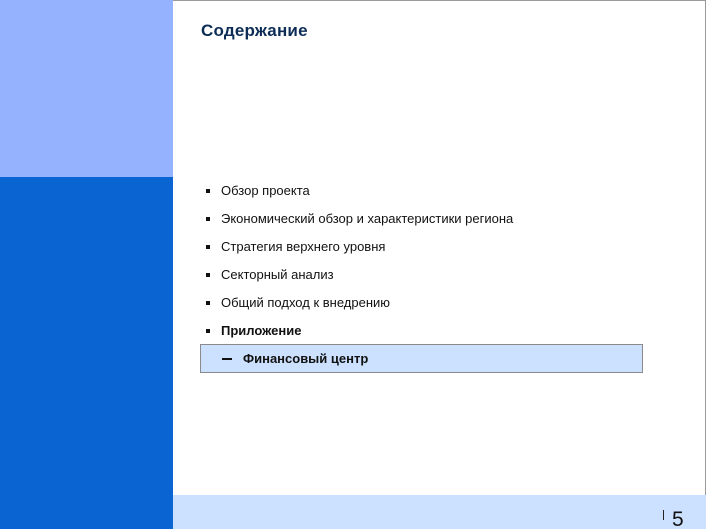  Describe the element at coordinates (439, 512) in the screenshot. I see `footer-band` at that location.